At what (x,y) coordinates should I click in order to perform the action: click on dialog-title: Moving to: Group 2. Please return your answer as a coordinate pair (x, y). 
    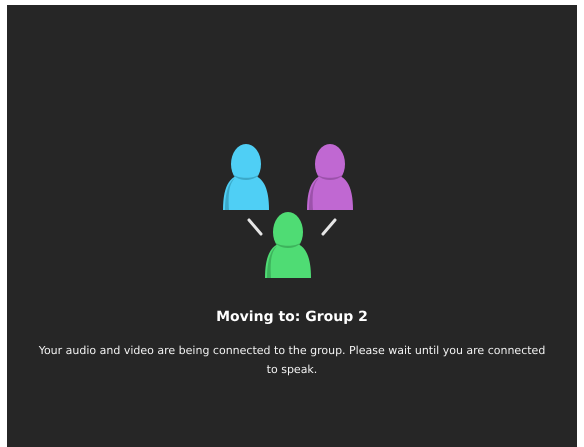
    Looking at the image, I should click on (292, 317).